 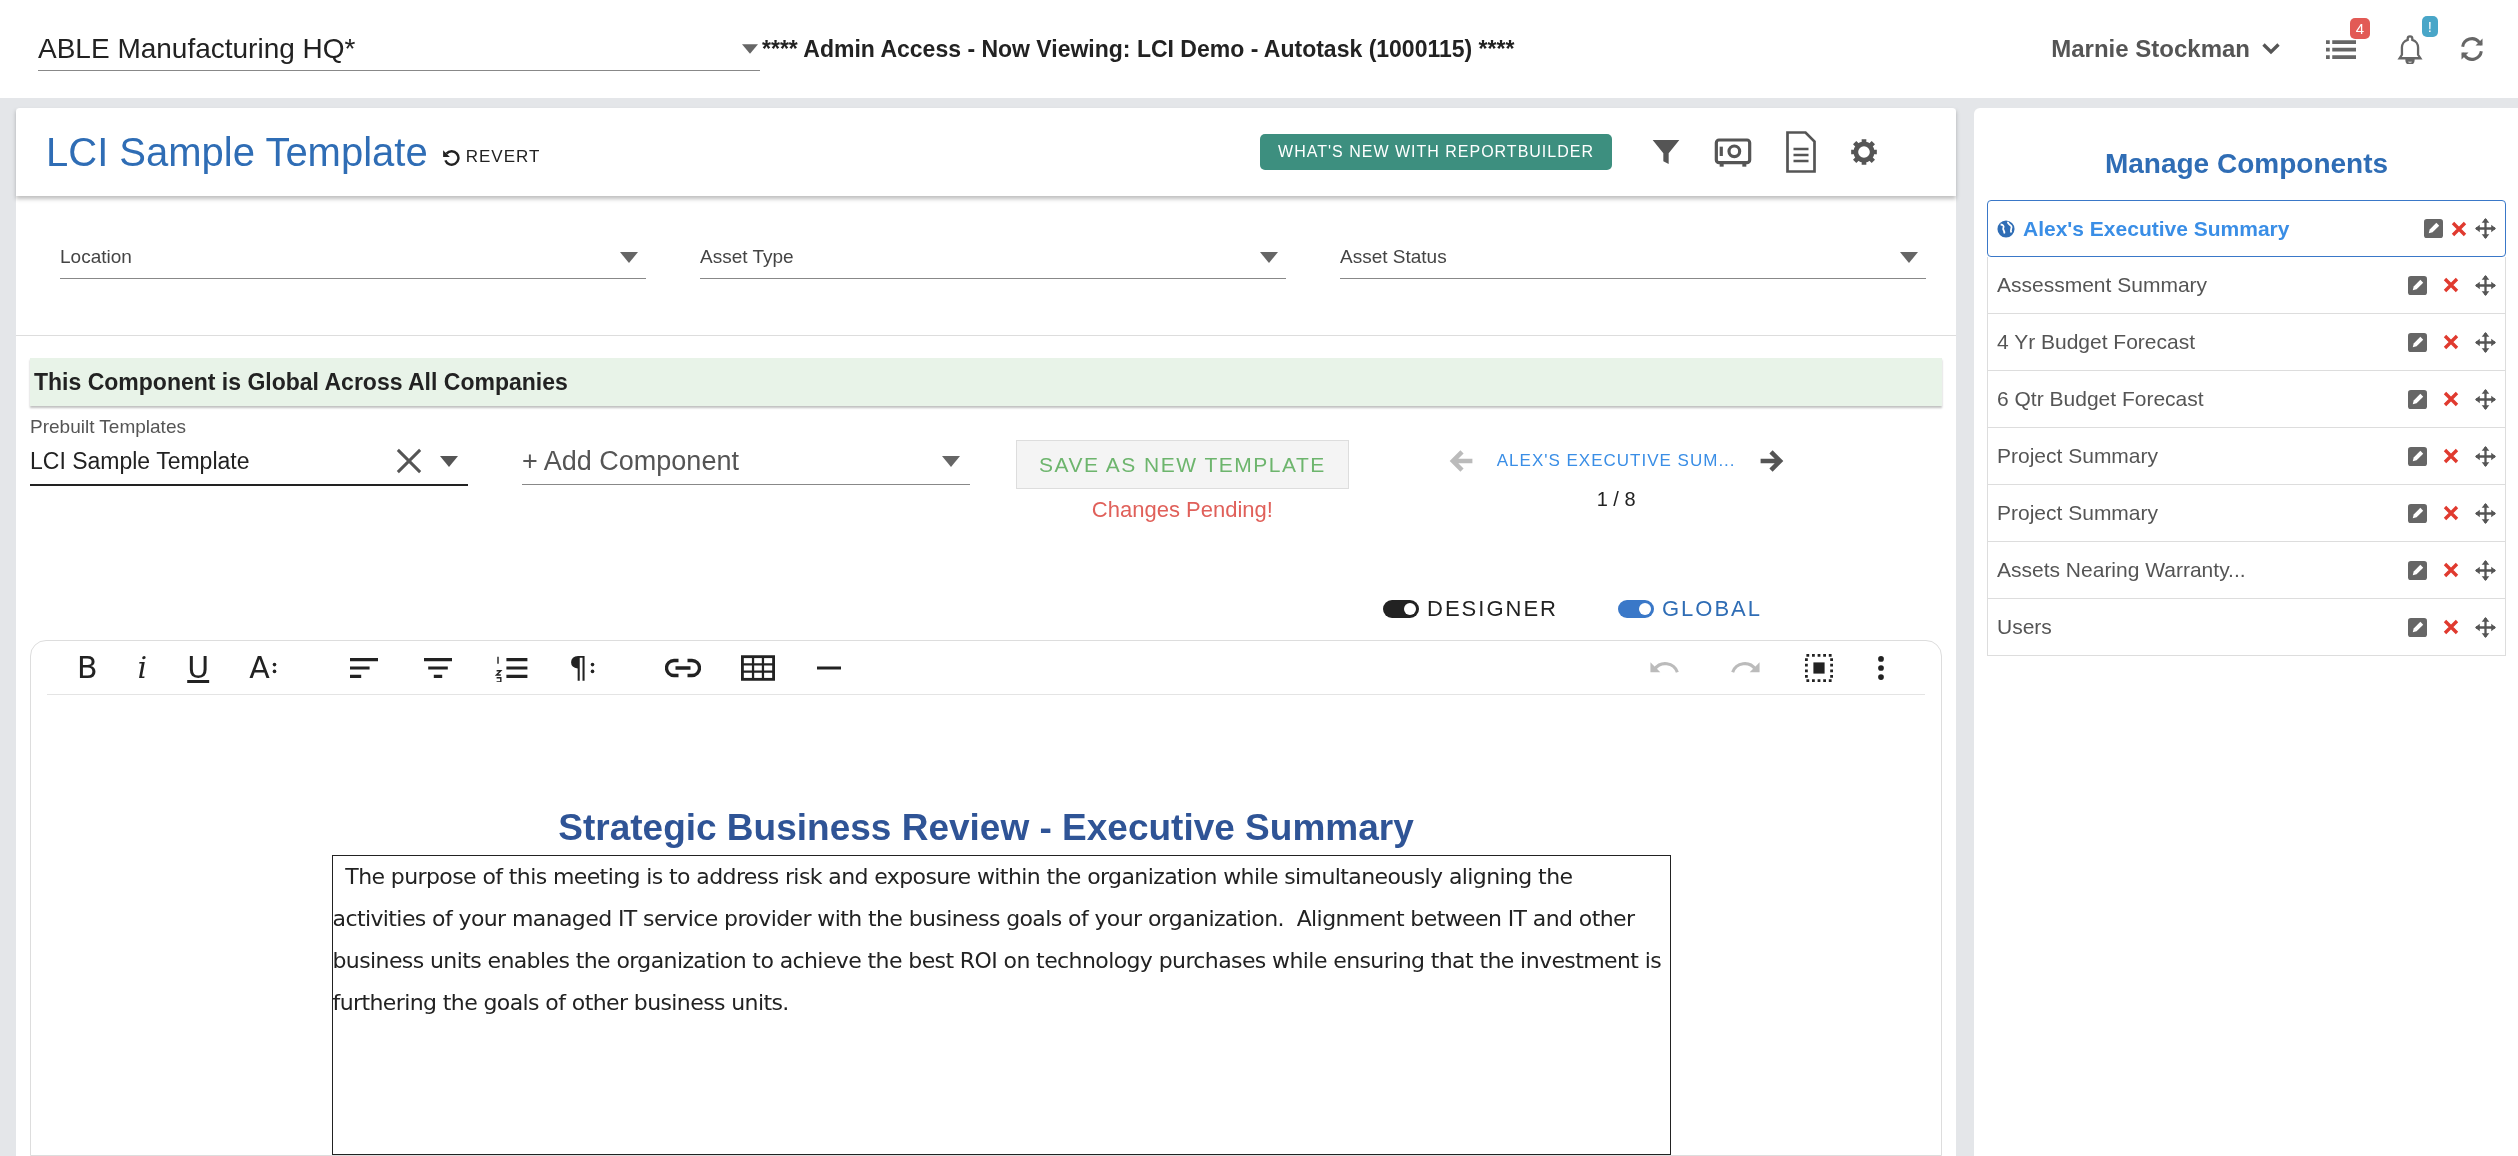 What do you see at coordinates (1733, 152) in the screenshot?
I see `safe-icon` at bounding box center [1733, 152].